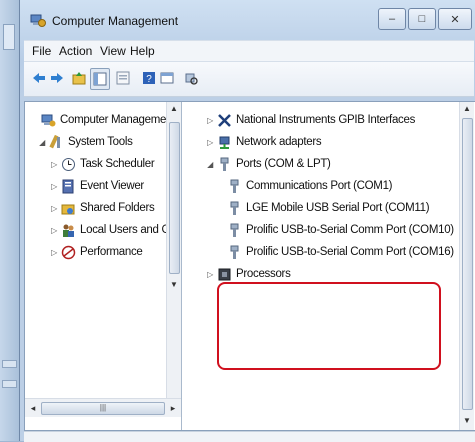 The image size is (475, 442). What do you see at coordinates (68, 164) in the screenshot?
I see `clock-icon` at bounding box center [68, 164].